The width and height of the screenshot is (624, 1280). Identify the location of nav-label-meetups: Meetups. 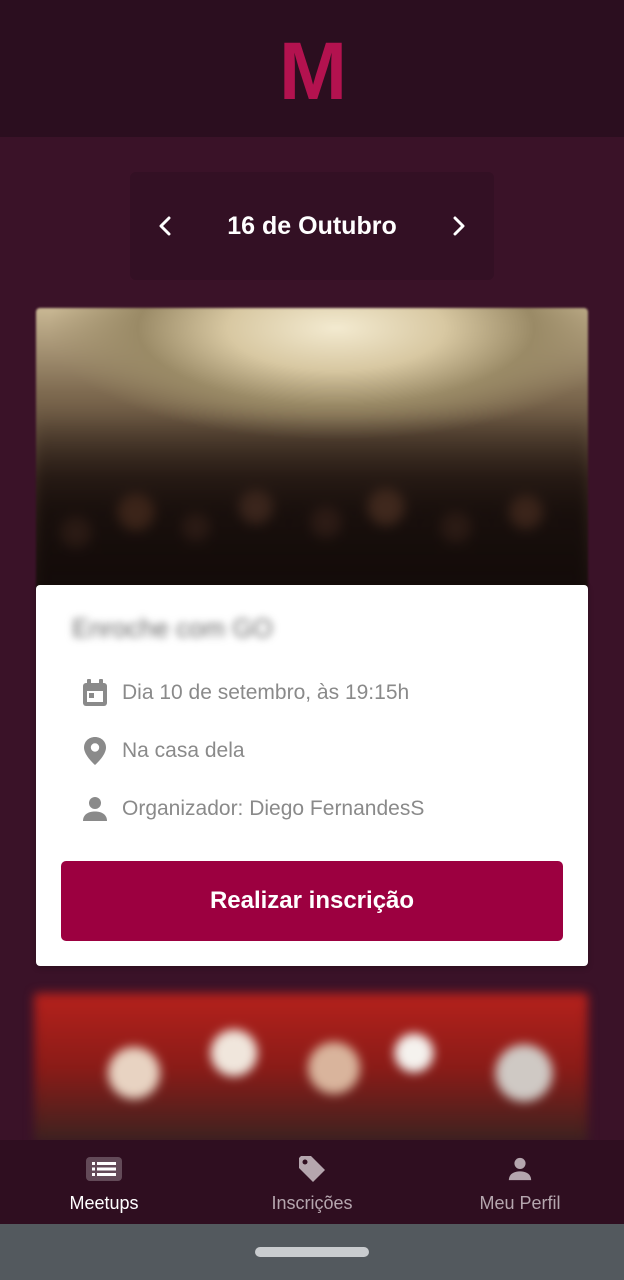
(104, 1202).